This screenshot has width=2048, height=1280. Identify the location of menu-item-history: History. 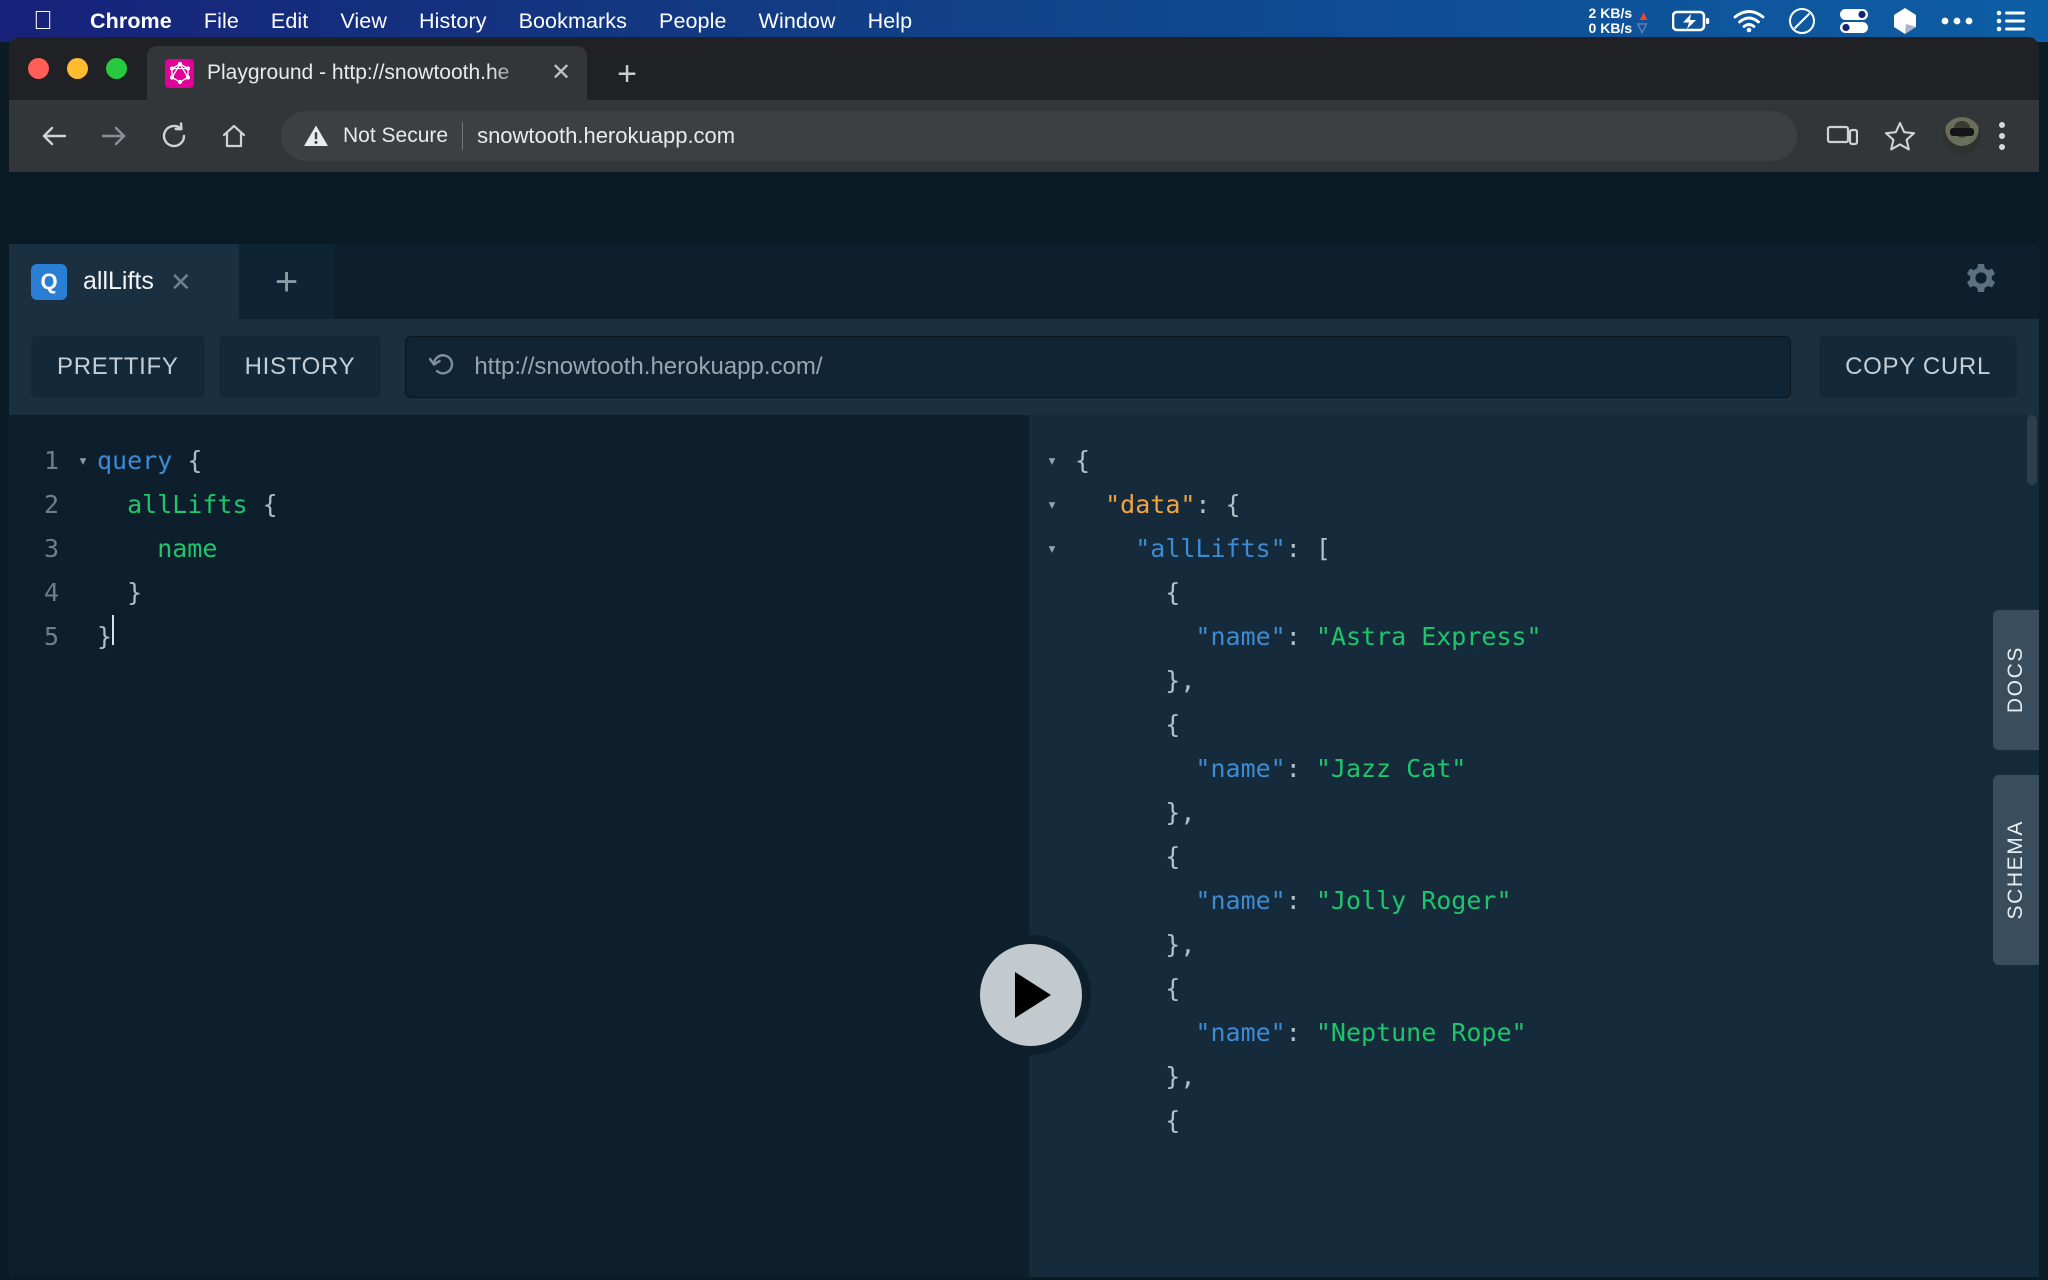
(453, 21).